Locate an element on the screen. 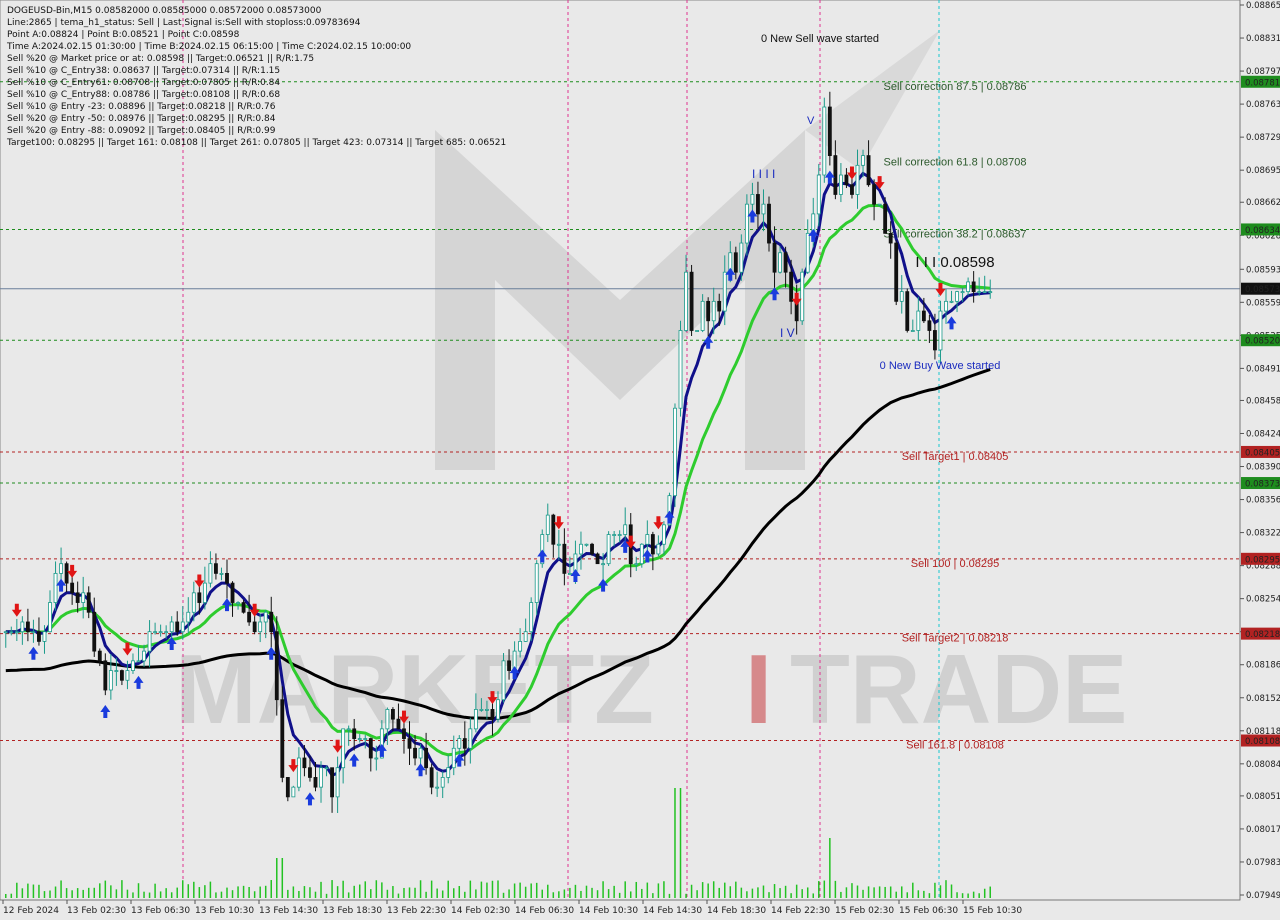 This screenshot has width=1280, height=920. time-tick-label: 14 Feb 06:30 is located at coordinates (544, 911).